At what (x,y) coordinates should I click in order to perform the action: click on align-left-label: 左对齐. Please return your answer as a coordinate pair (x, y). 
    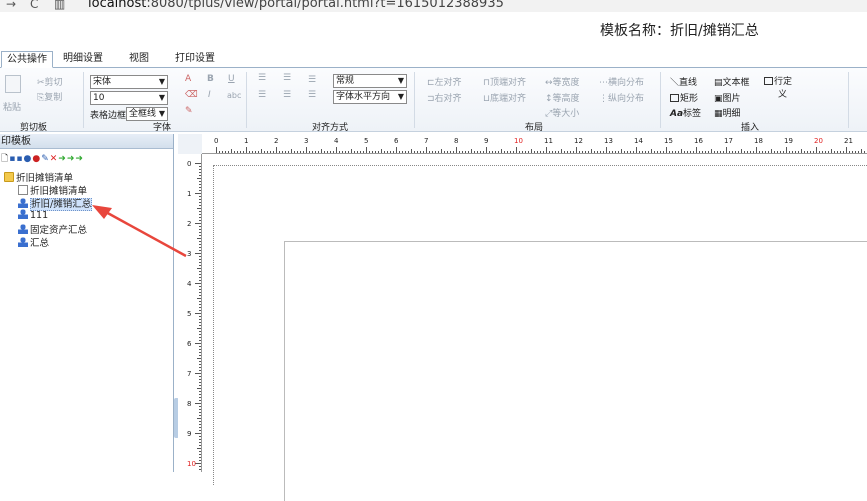
    Looking at the image, I should click on (448, 83).